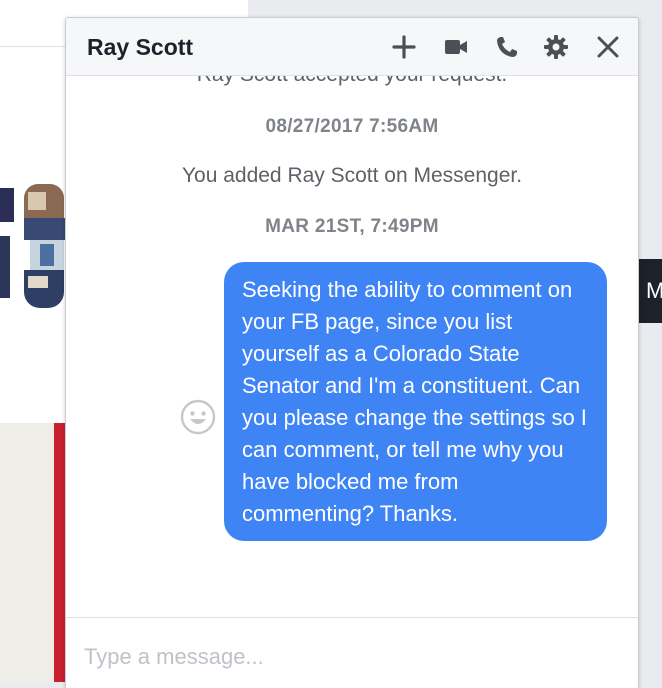  Describe the element at coordinates (456, 47) in the screenshot. I see `video-camera-icon` at that location.